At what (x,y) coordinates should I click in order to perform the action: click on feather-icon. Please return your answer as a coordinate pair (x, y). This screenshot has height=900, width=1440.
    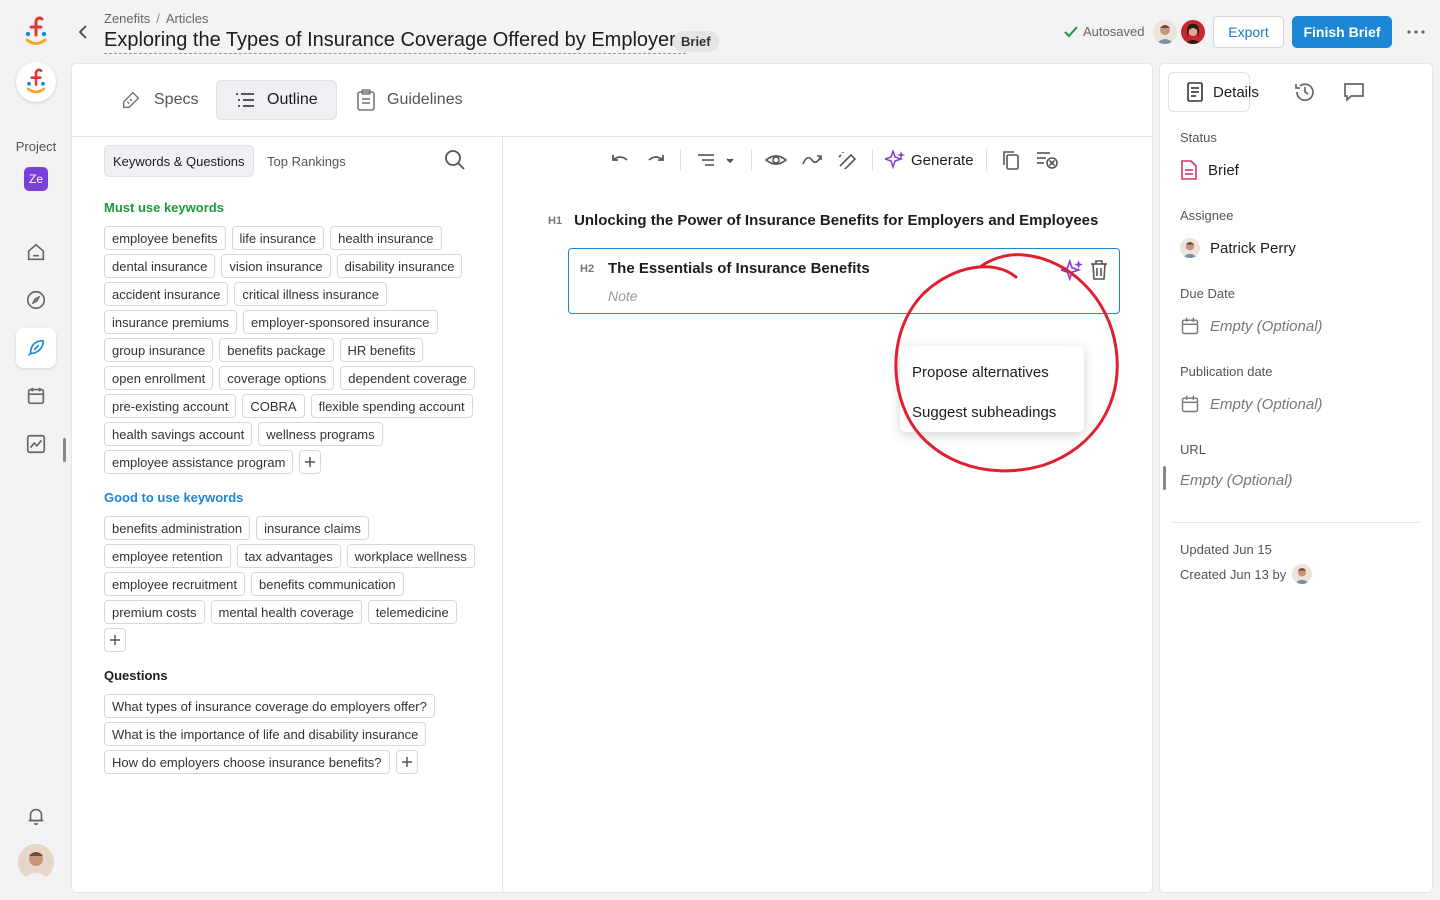
    Looking at the image, I should click on (36, 348).